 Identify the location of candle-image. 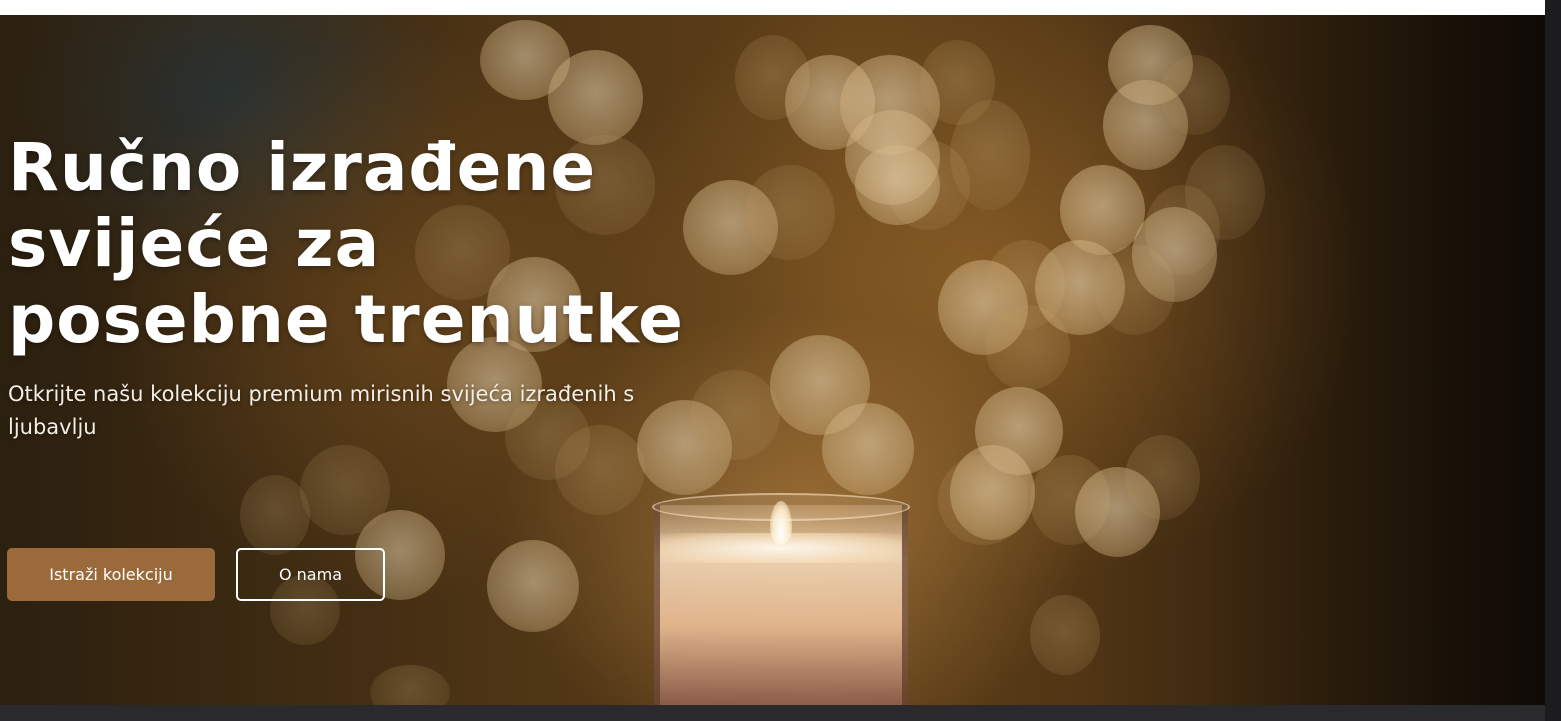
(782, 599).